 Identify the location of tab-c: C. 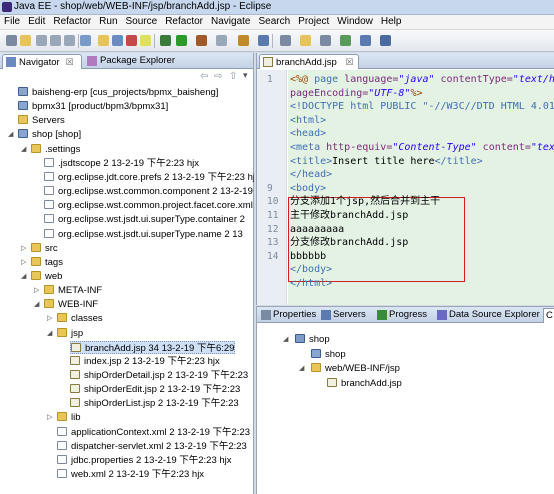
(548, 315).